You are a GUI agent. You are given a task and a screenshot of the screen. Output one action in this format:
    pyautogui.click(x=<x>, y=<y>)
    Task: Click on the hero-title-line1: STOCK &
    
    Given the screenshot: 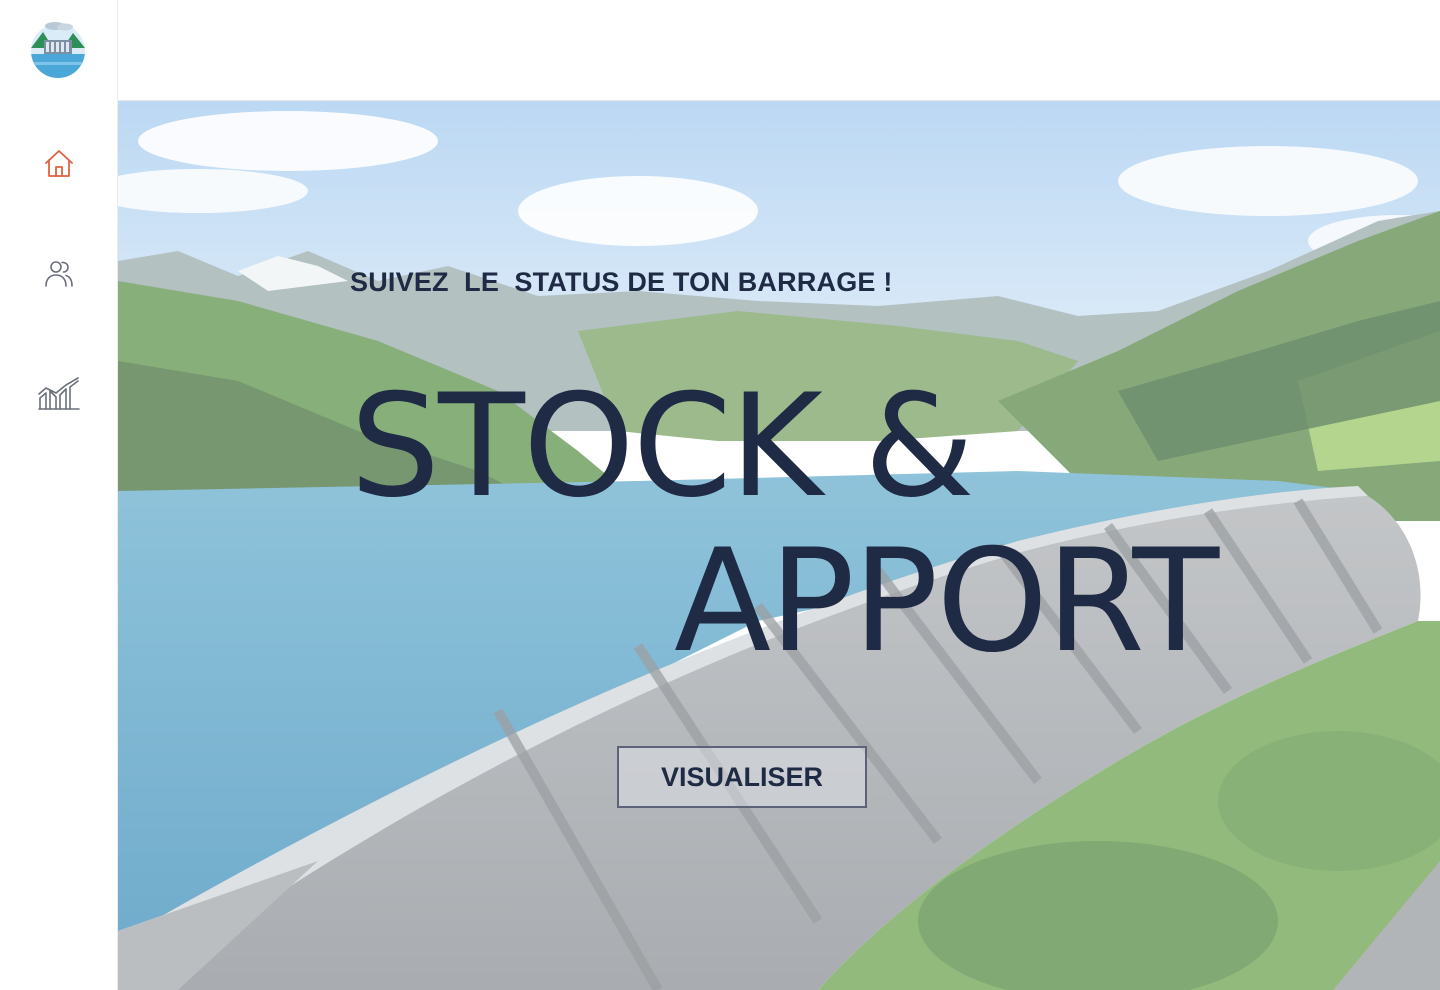 What is the action you would take?
    pyautogui.click(x=662, y=446)
    